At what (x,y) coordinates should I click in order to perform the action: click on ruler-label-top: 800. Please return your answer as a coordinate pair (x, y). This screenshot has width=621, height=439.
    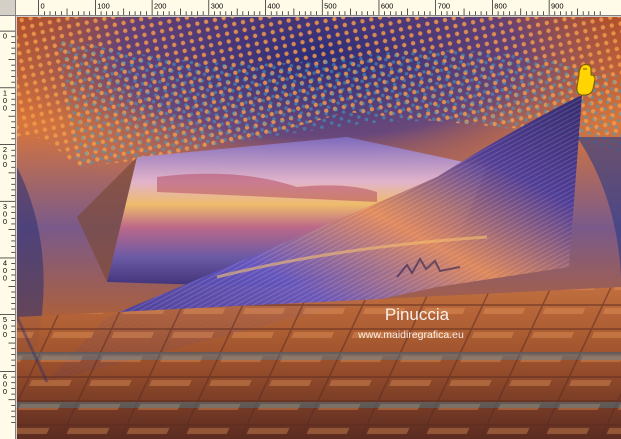
    Looking at the image, I should click on (500, 5).